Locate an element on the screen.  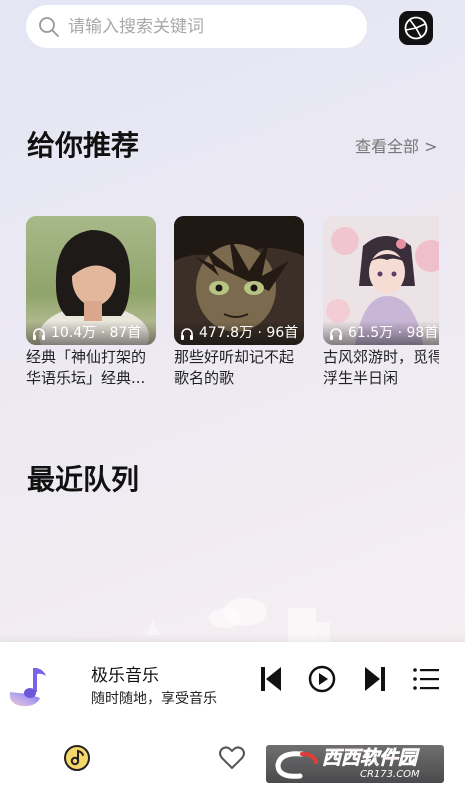
list-icon is located at coordinates (426, 679).